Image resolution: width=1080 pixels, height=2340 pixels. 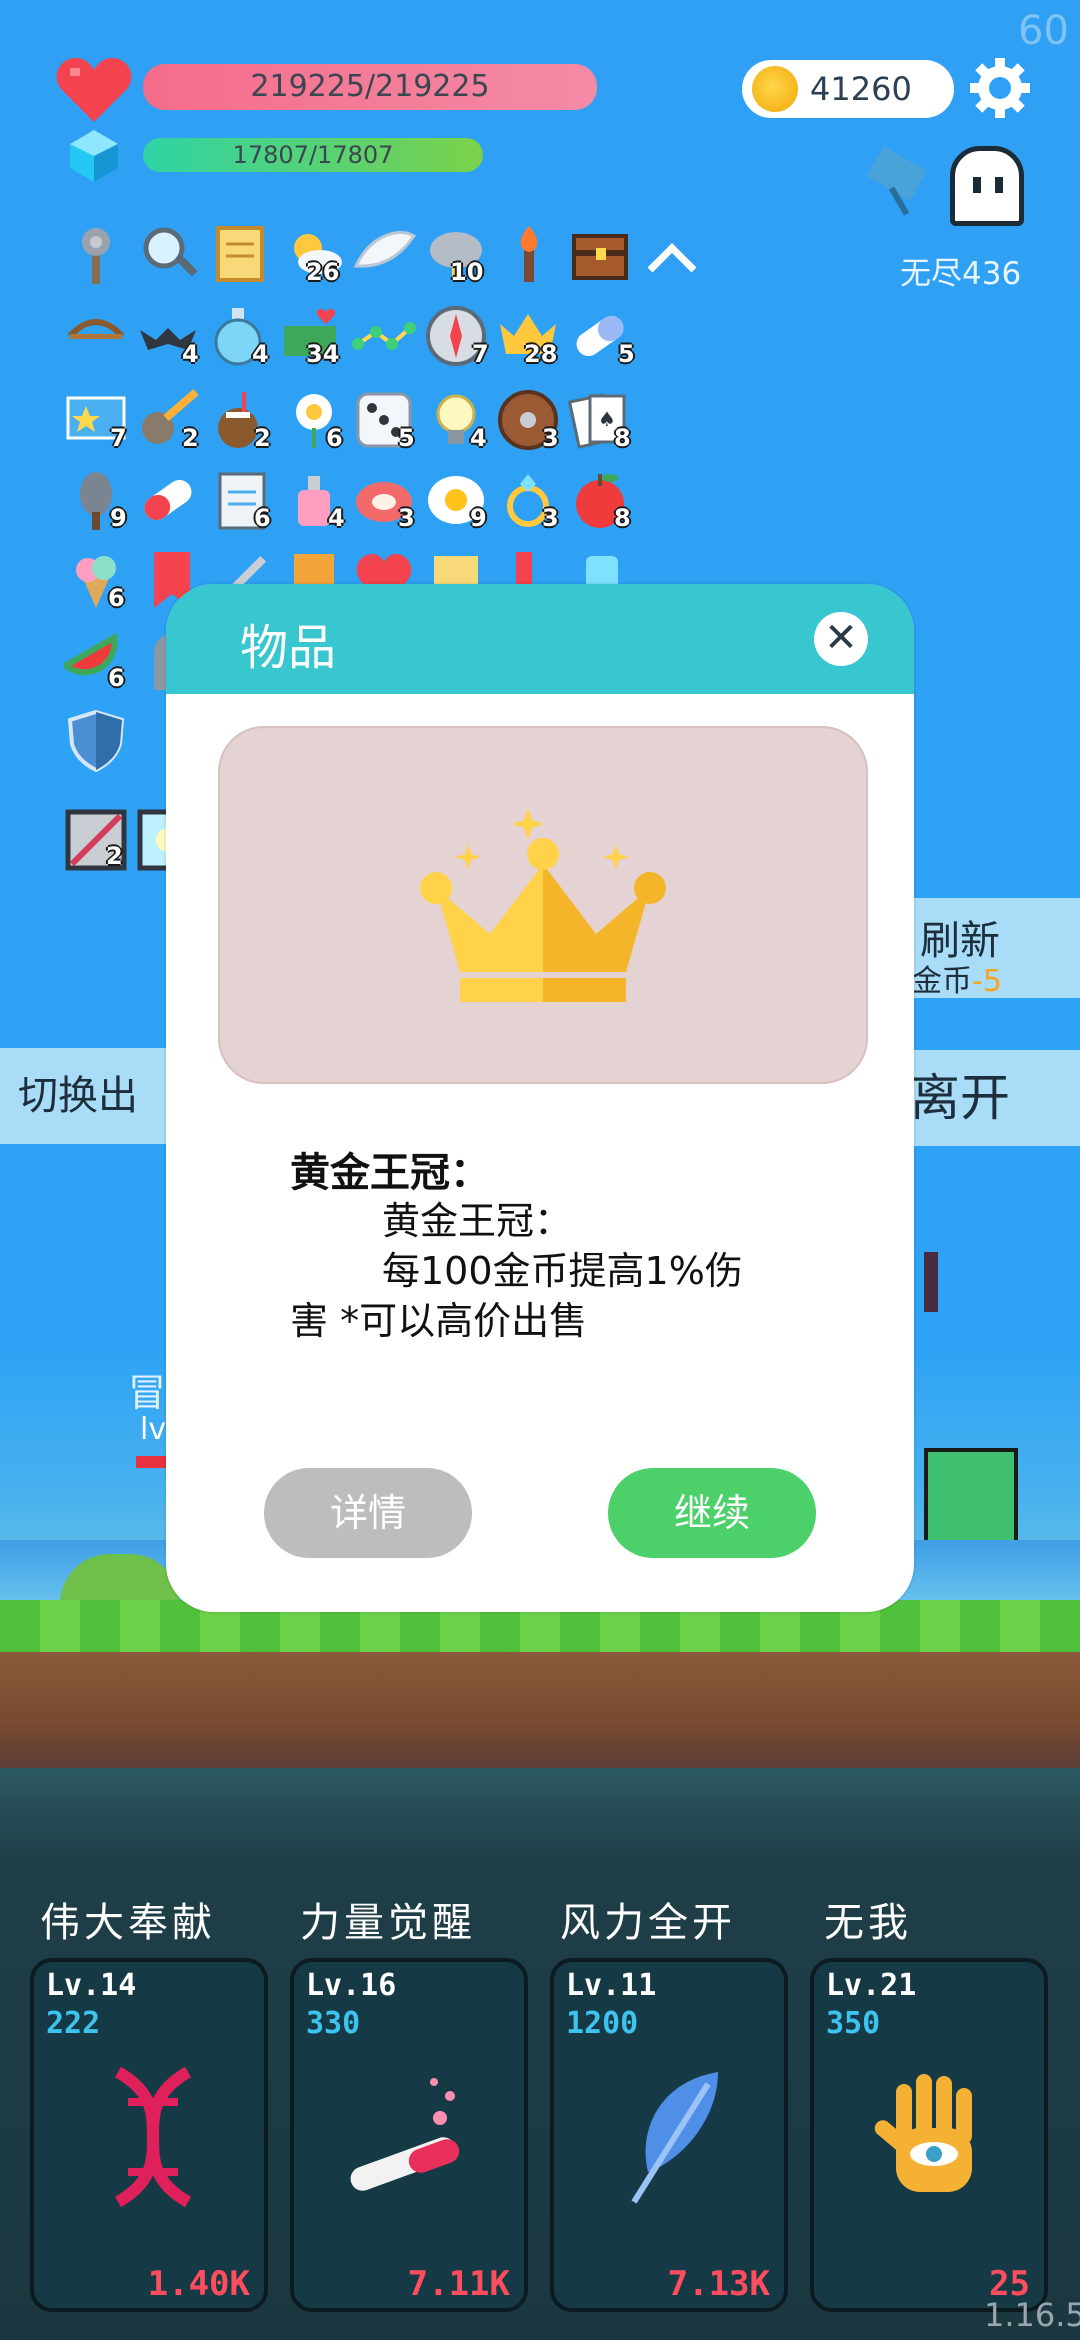 I want to click on skill-level: Lv.11, so click(x=611, y=1985).